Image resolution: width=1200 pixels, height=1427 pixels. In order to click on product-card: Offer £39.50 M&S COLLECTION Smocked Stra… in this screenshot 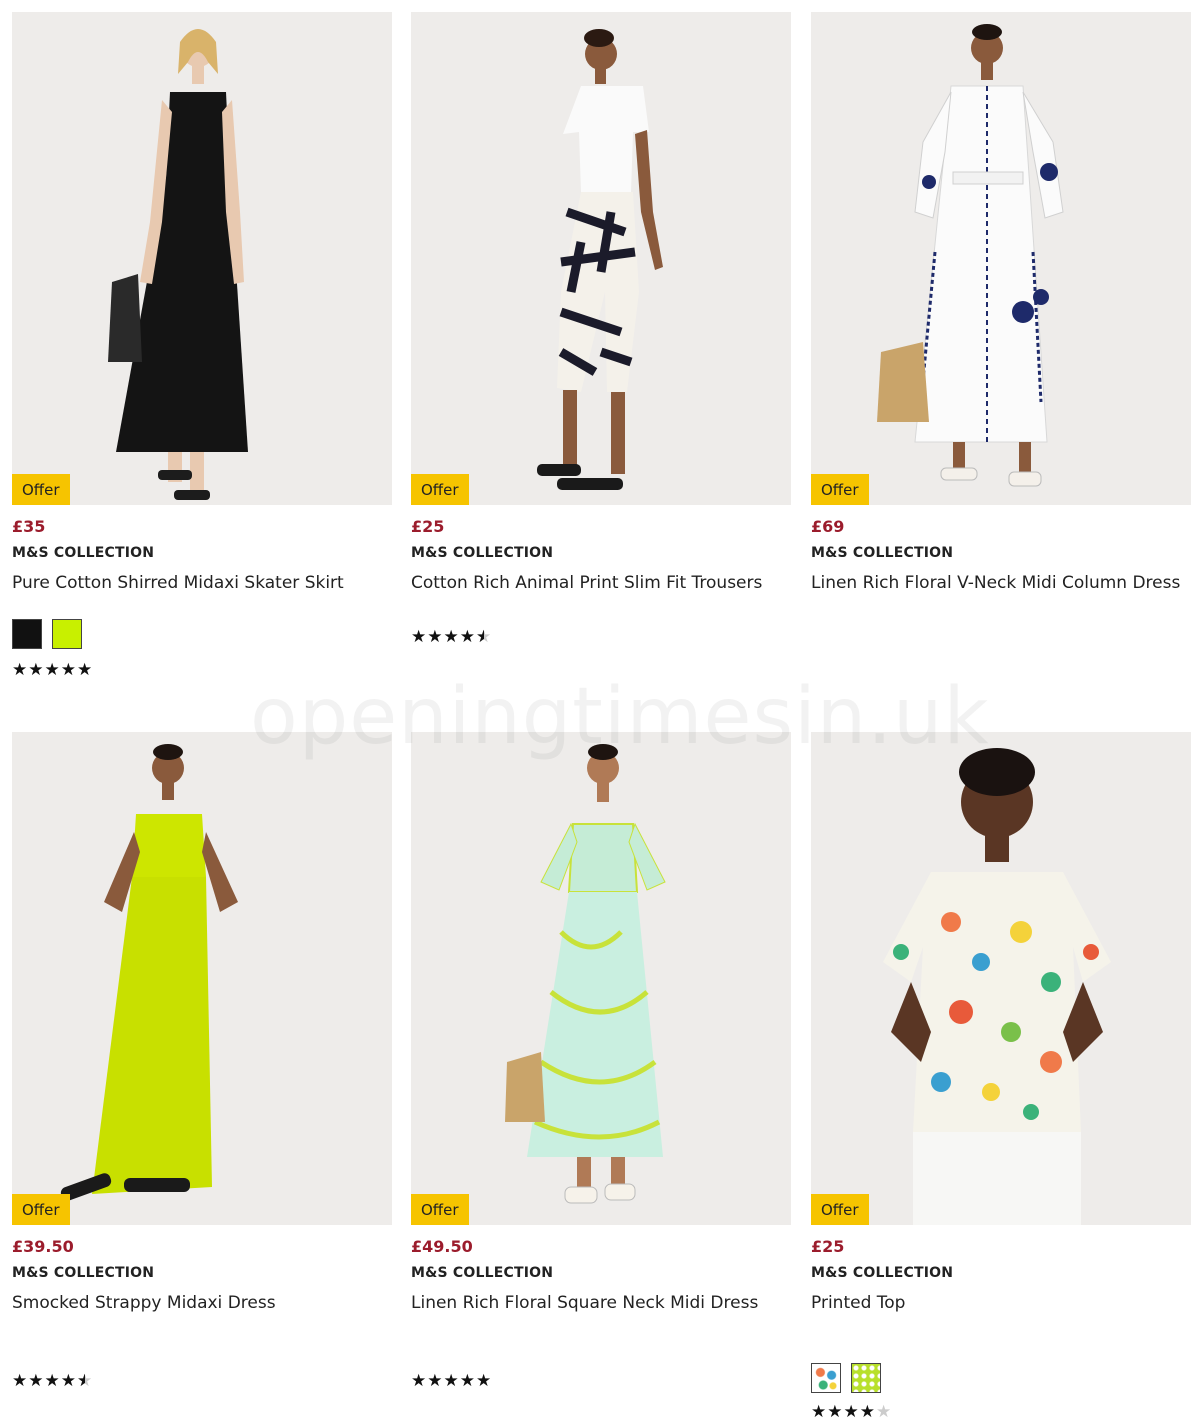, I will do `click(202, 1061)`.